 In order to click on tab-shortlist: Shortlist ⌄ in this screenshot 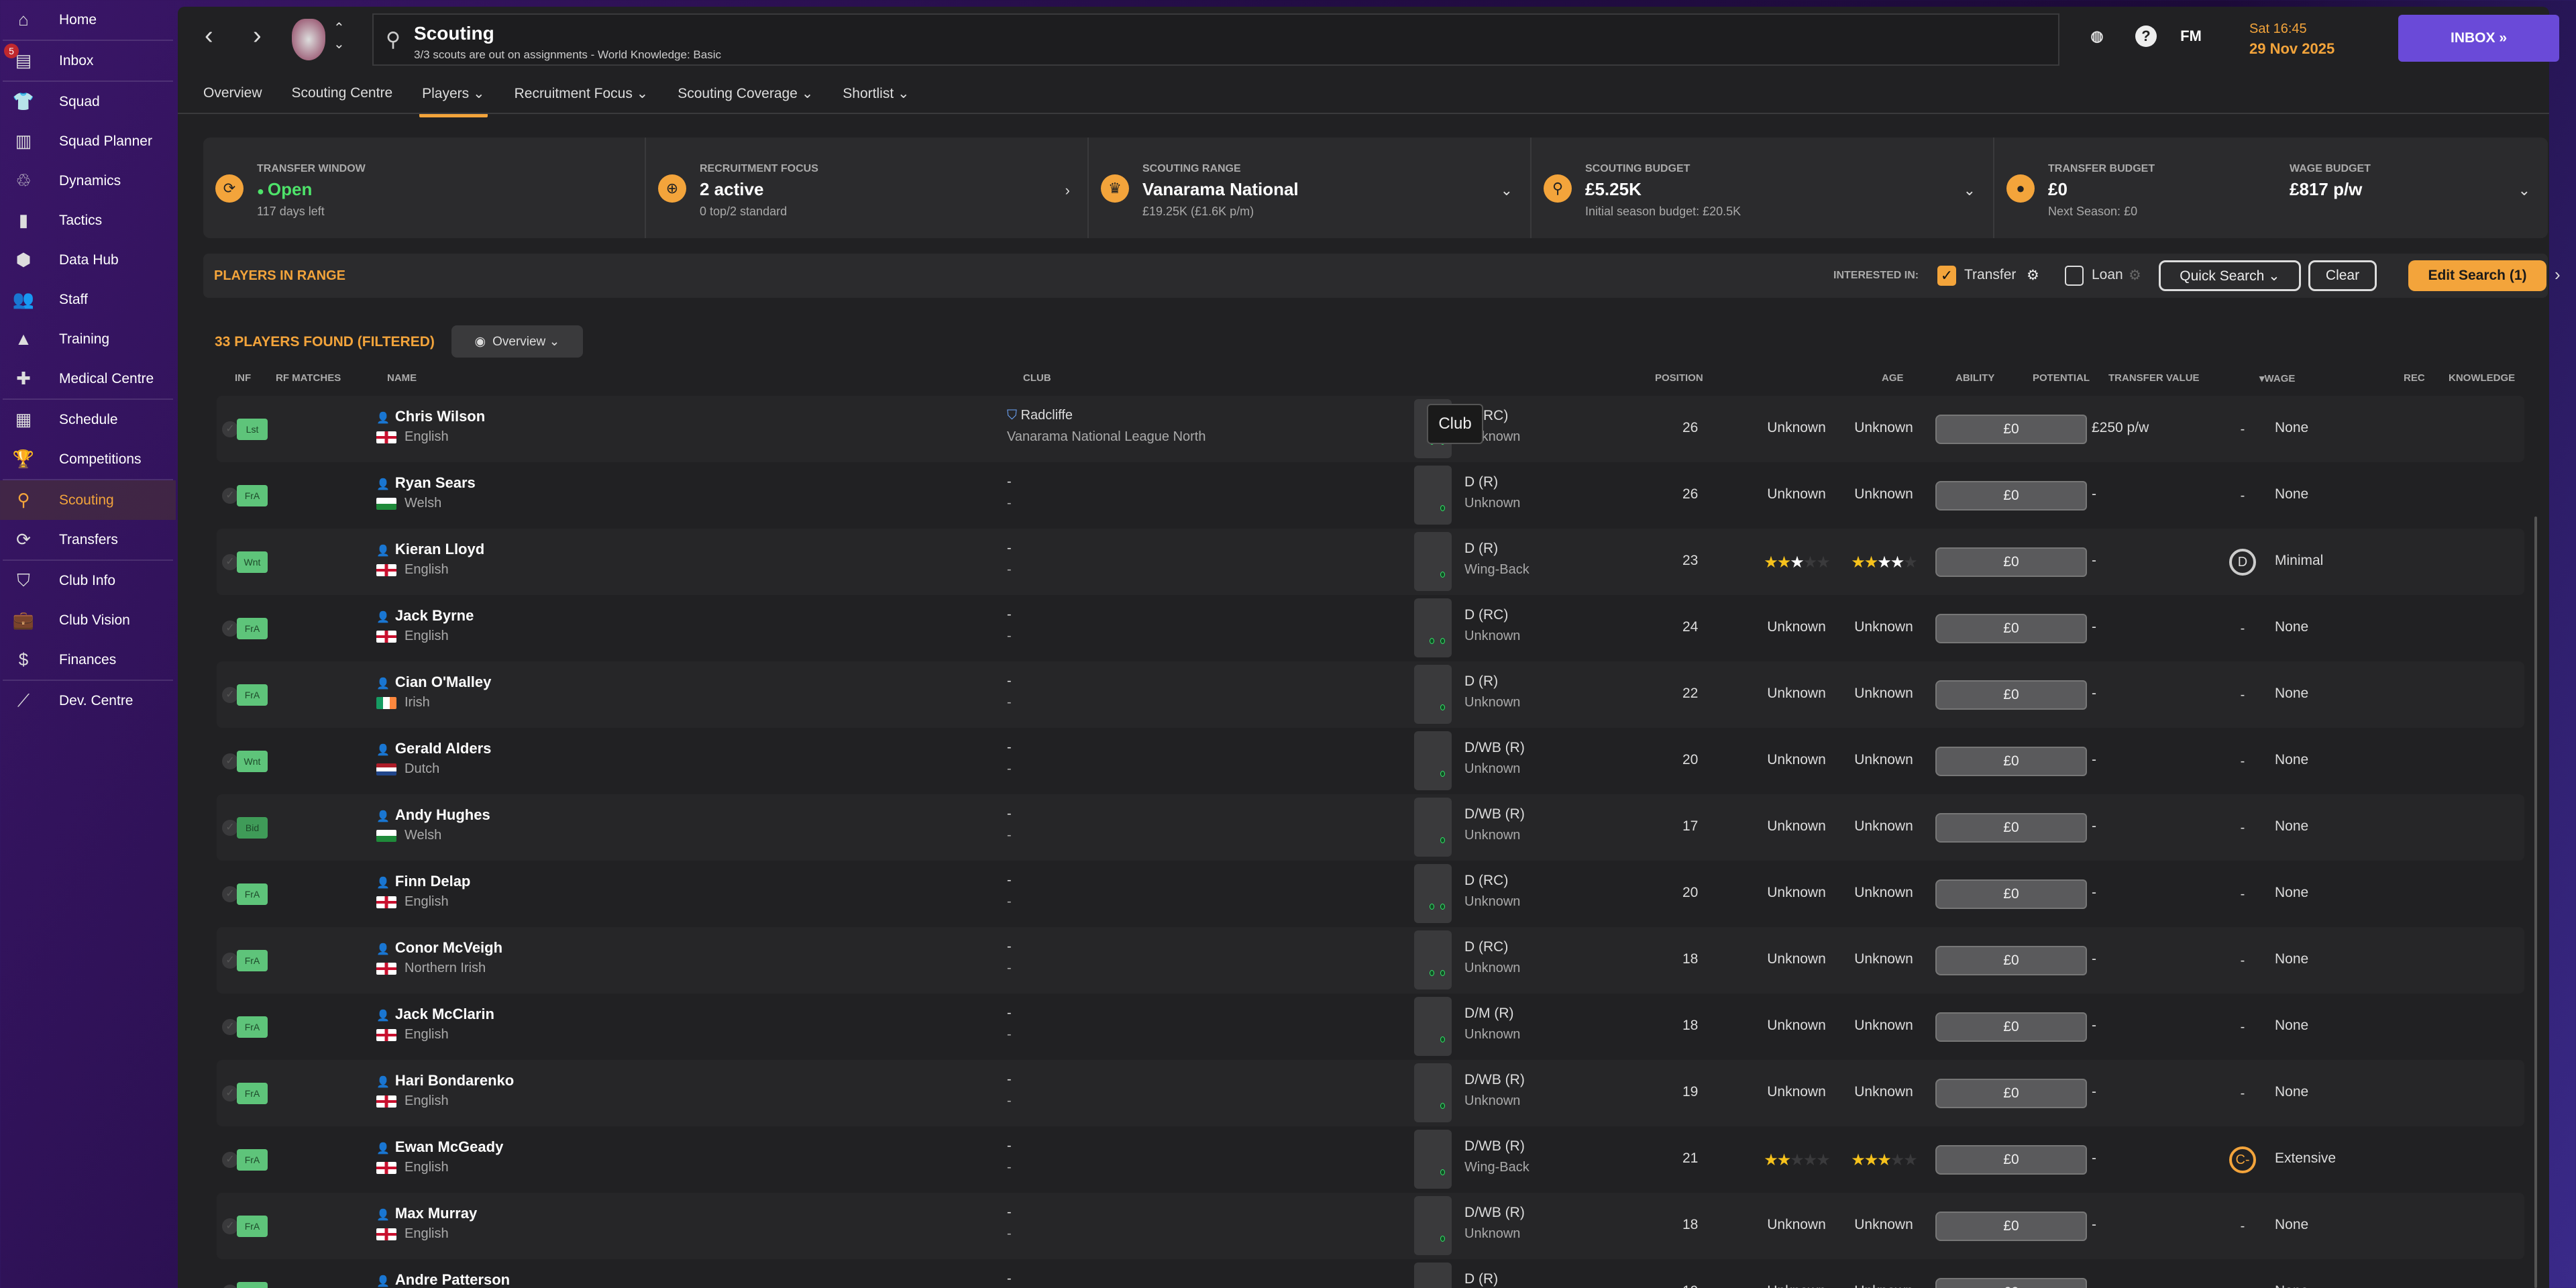, I will do `click(876, 97)`.